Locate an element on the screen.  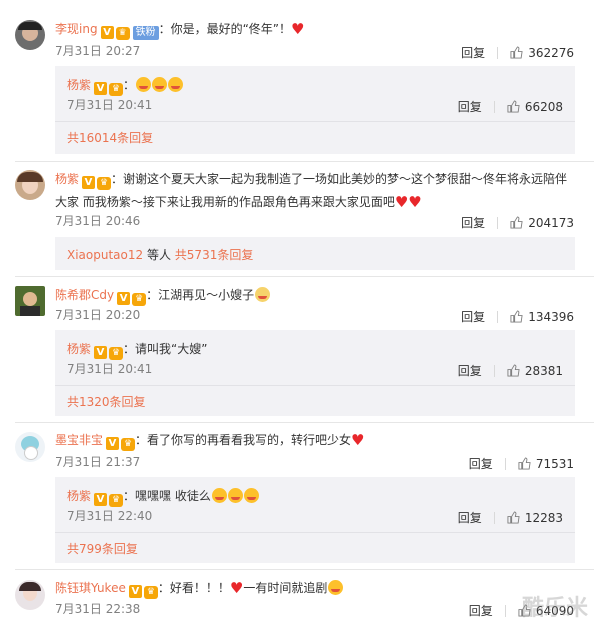
timestamp: 7月31日 22:40 is located at coordinates (110, 516).